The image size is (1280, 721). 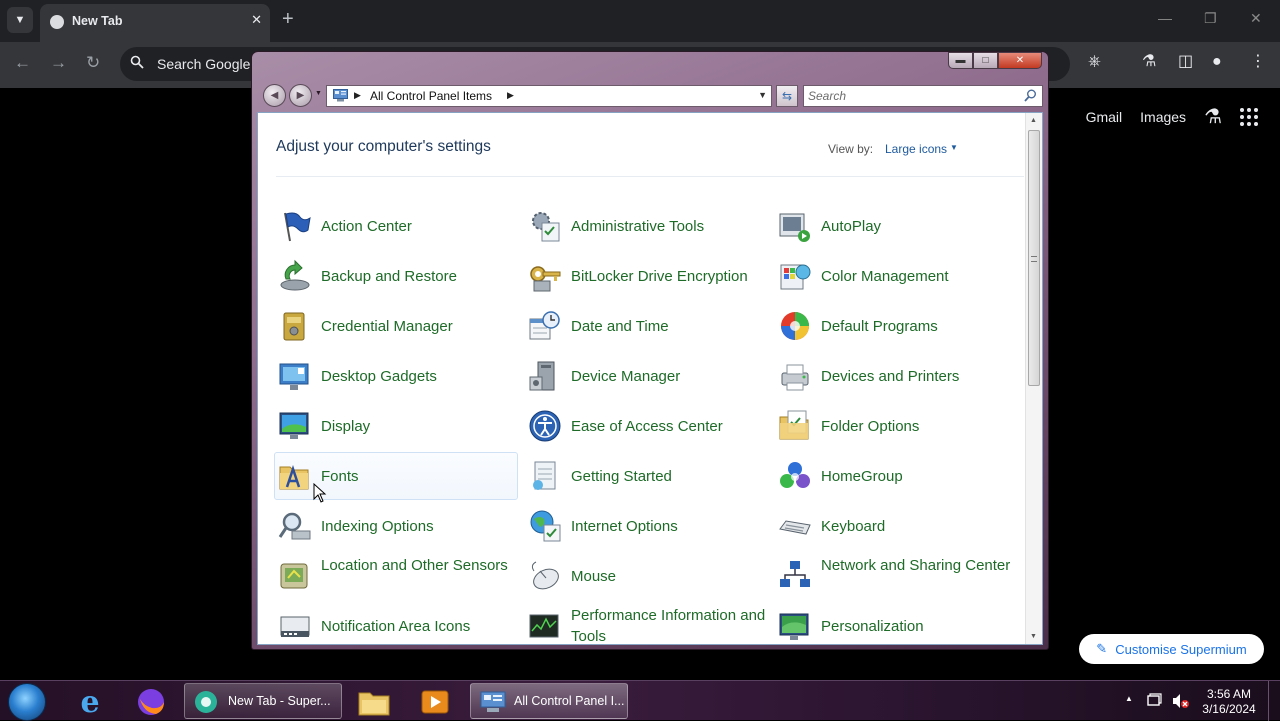 What do you see at coordinates (396, 626) in the screenshot?
I see `cp-item-label: Notification Area Icons` at bounding box center [396, 626].